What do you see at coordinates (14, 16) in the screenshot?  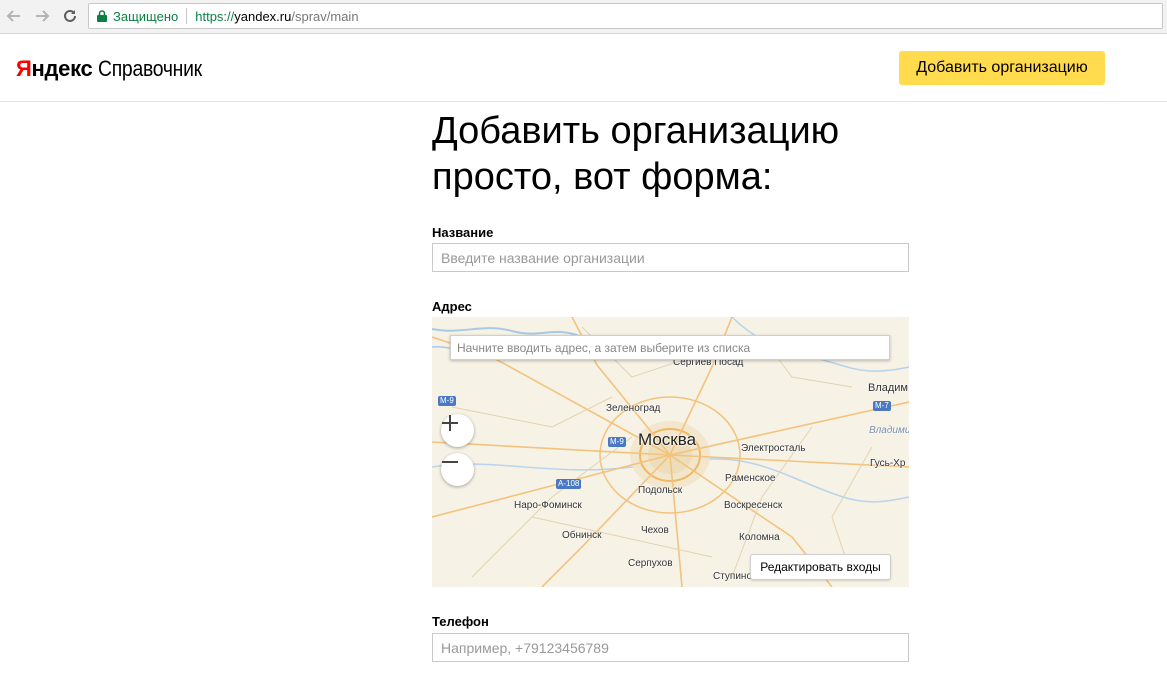 I see `back-arrow-icon` at bounding box center [14, 16].